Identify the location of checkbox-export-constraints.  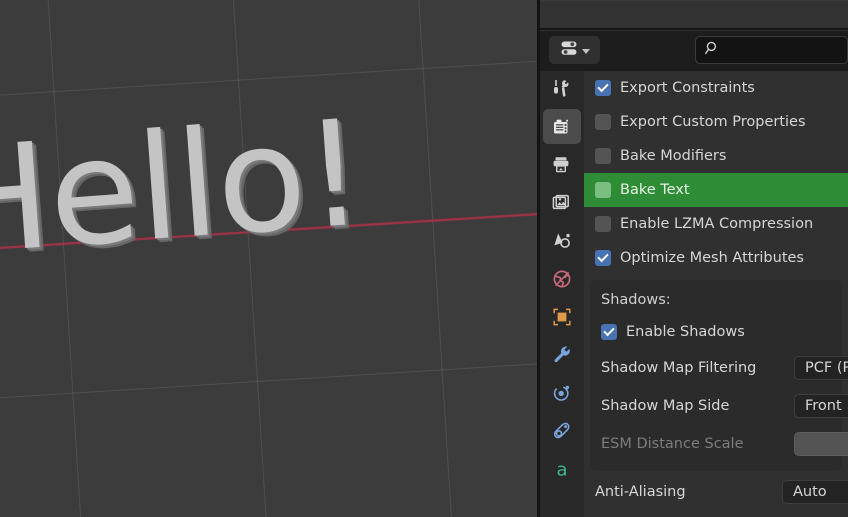
(603, 88).